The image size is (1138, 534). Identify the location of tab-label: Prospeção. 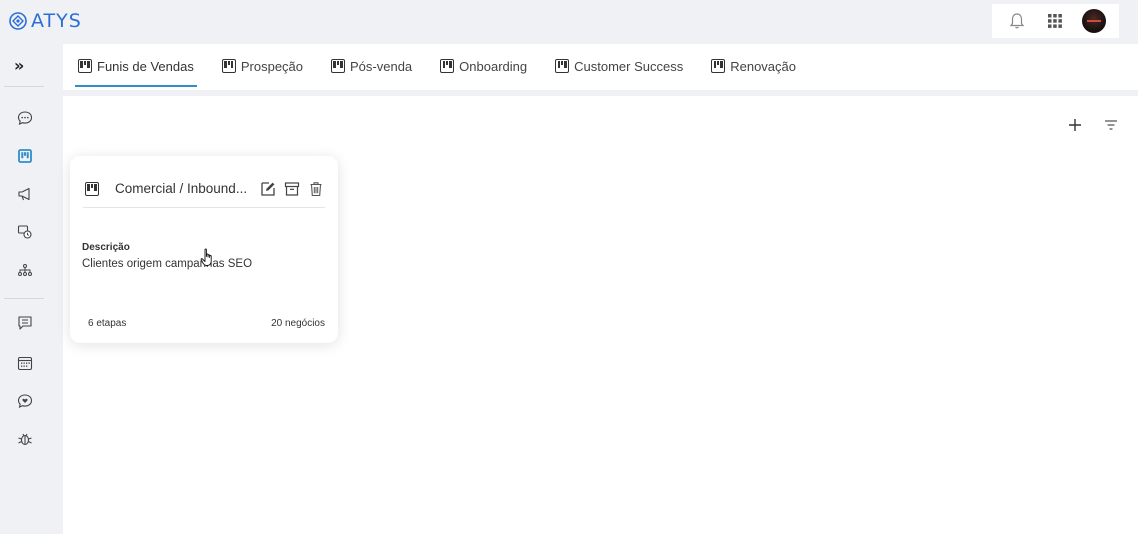
(272, 66).